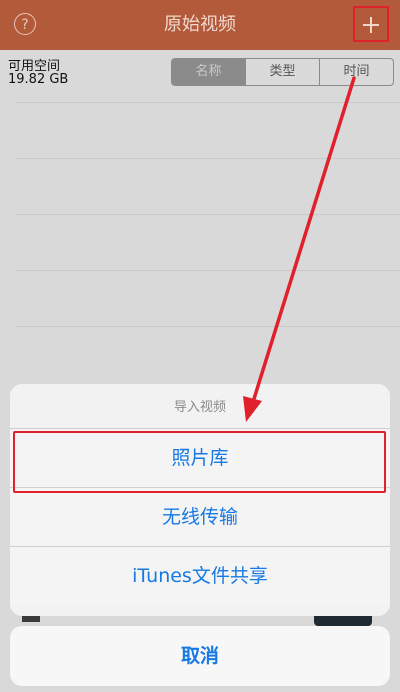 The image size is (400, 692). I want to click on navigation-bar: ? 原始视频, so click(200, 25).